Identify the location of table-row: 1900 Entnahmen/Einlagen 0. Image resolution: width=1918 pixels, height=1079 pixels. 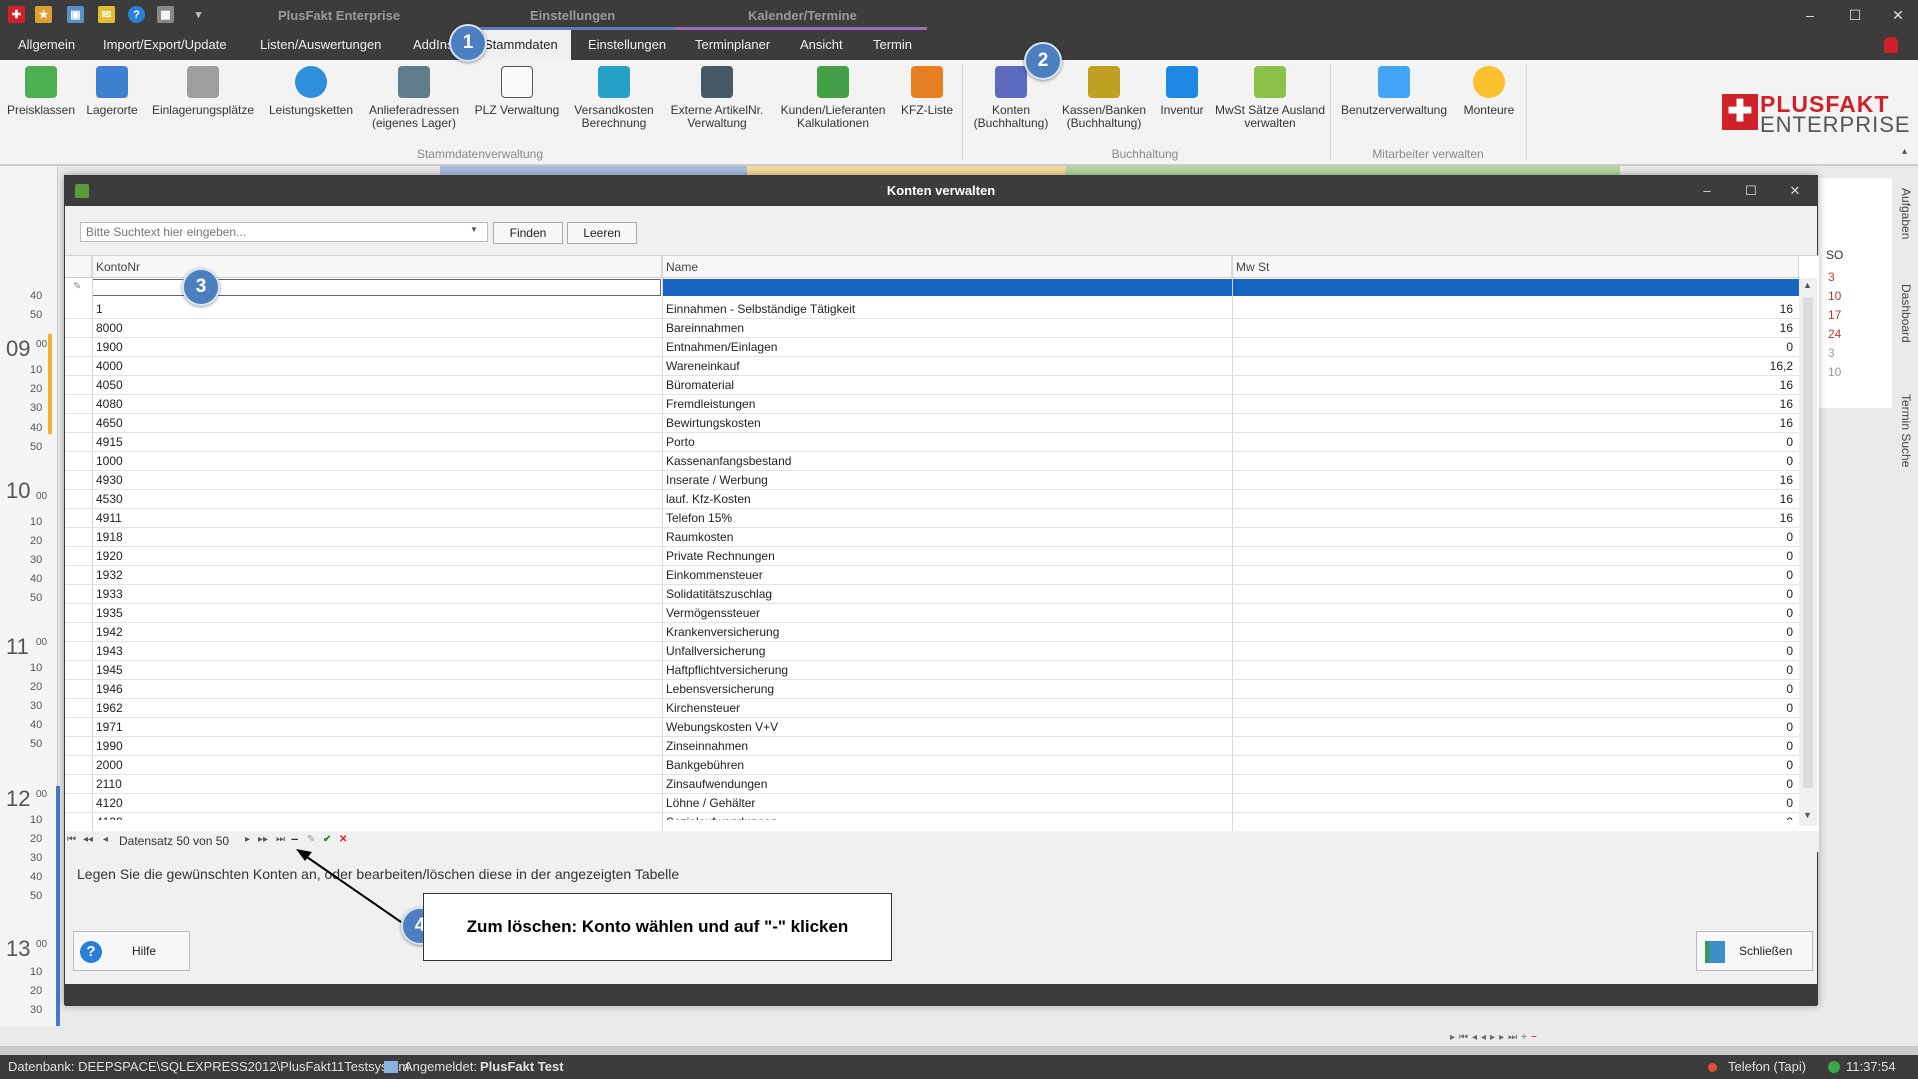
(932, 347).